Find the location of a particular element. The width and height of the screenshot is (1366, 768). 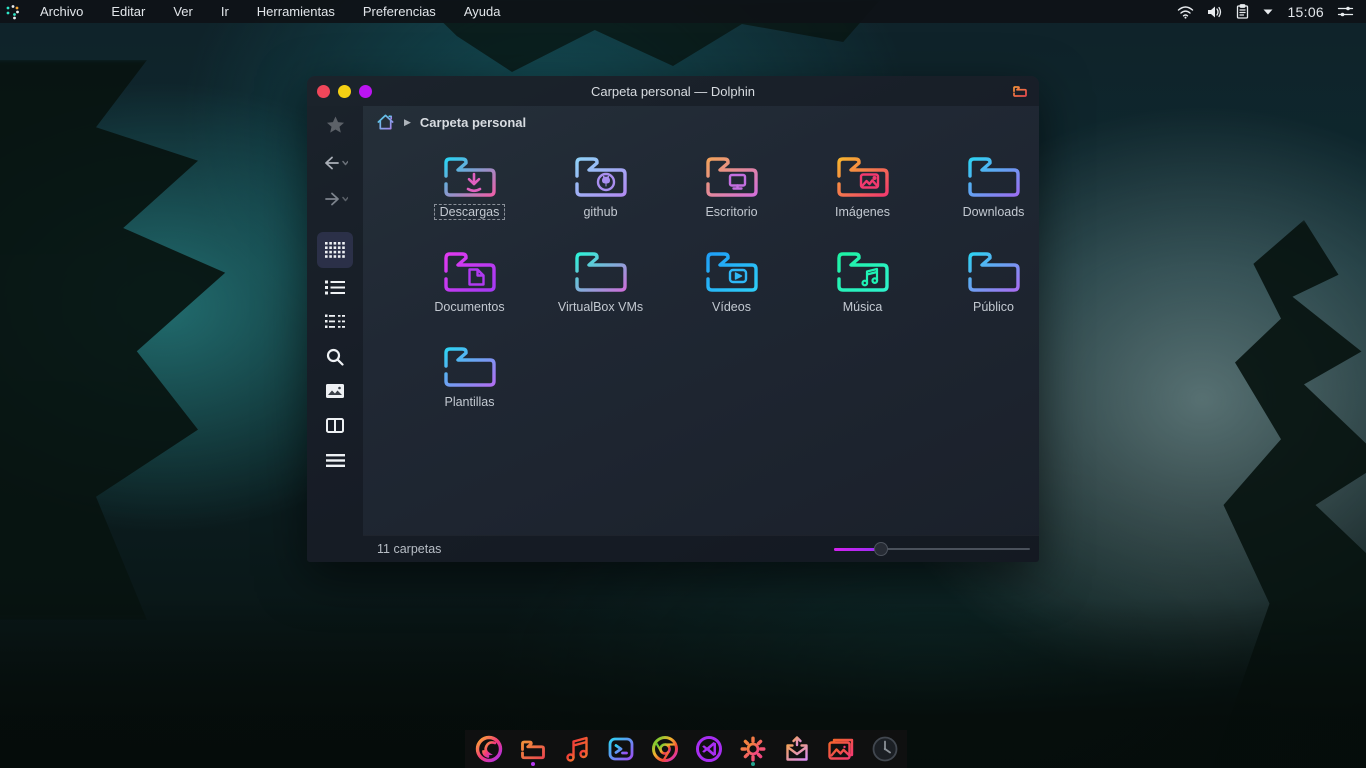

icons-view-button is located at coordinates (335, 250).